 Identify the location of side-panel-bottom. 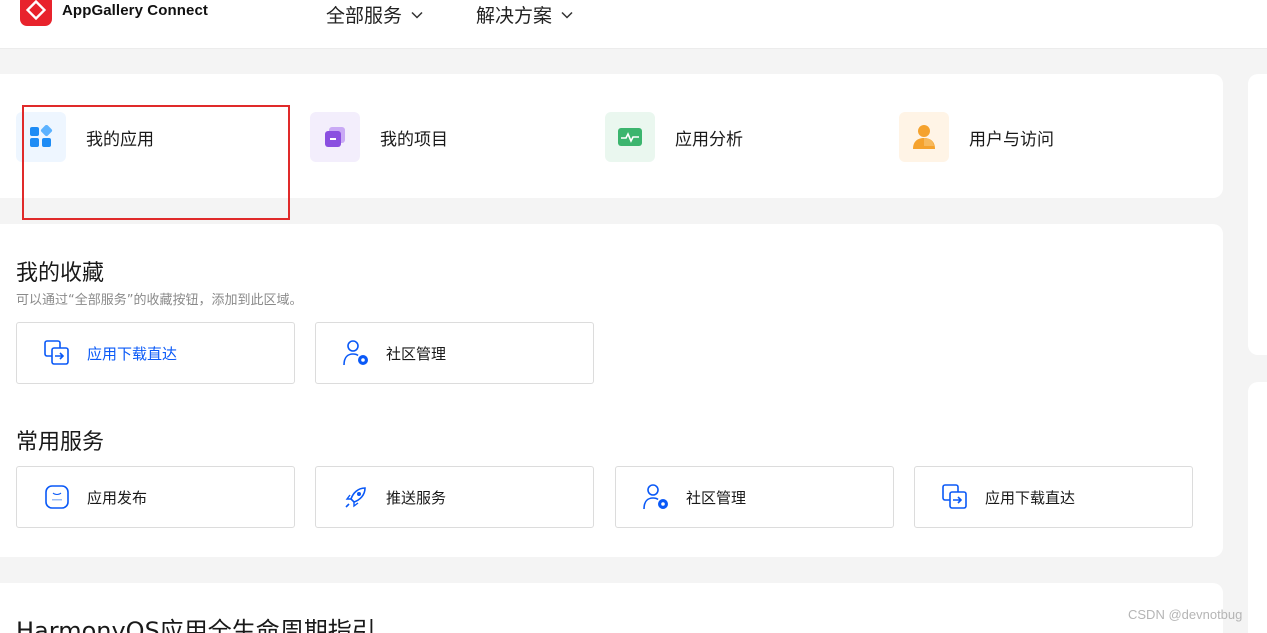
(1257, 507).